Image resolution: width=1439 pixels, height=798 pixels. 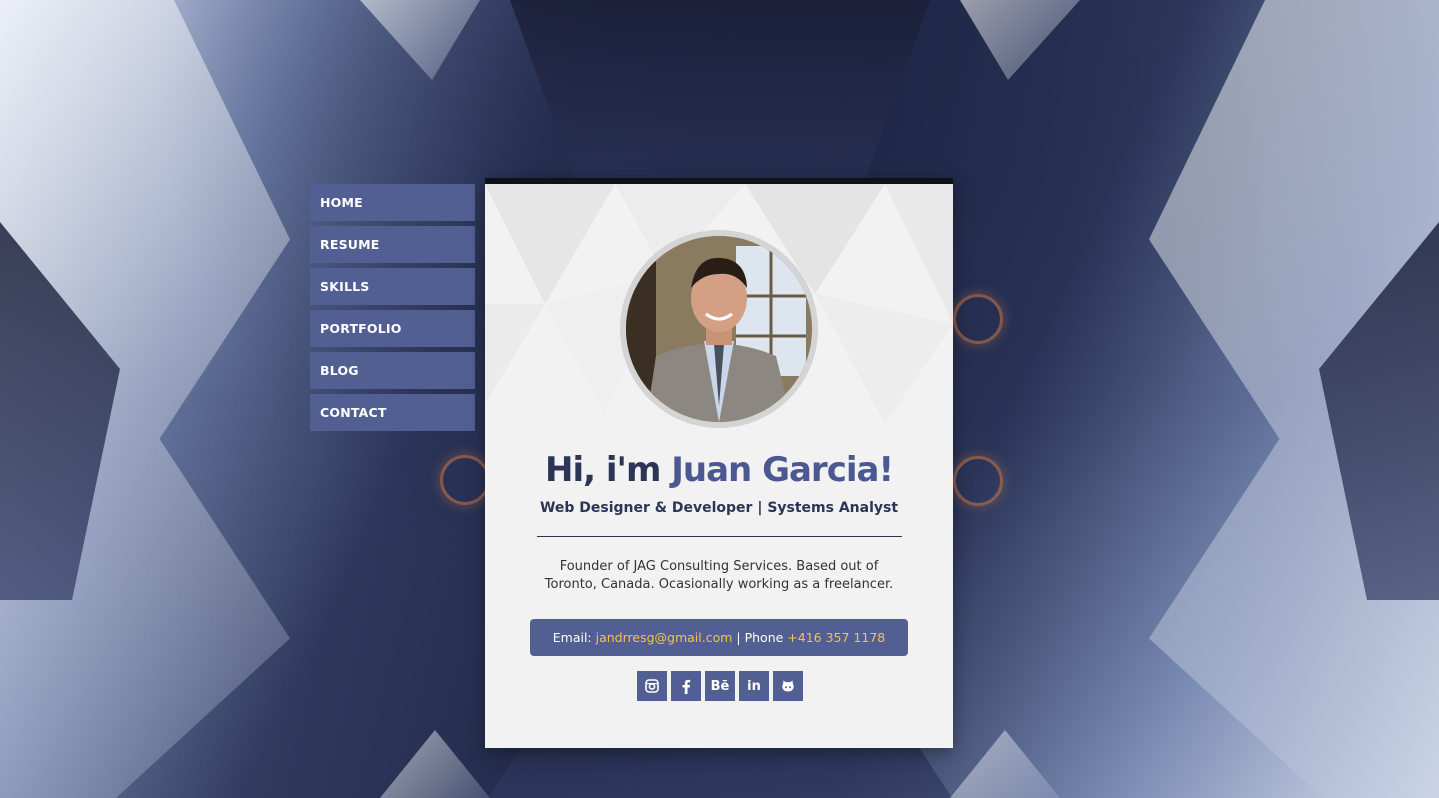 I want to click on email-label: Email:, so click(x=574, y=637).